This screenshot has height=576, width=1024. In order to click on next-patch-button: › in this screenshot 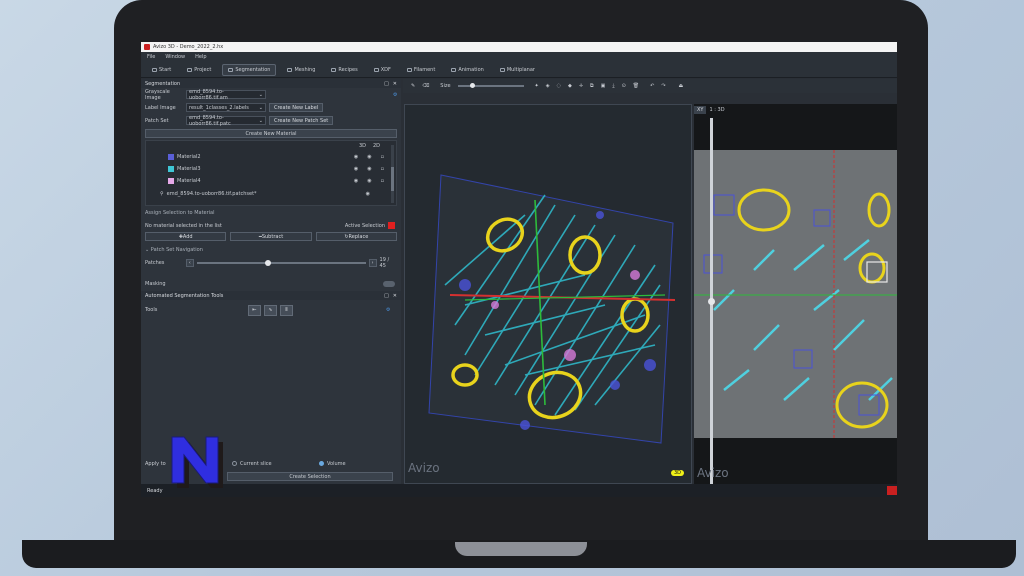, I will do `click(372, 262)`.